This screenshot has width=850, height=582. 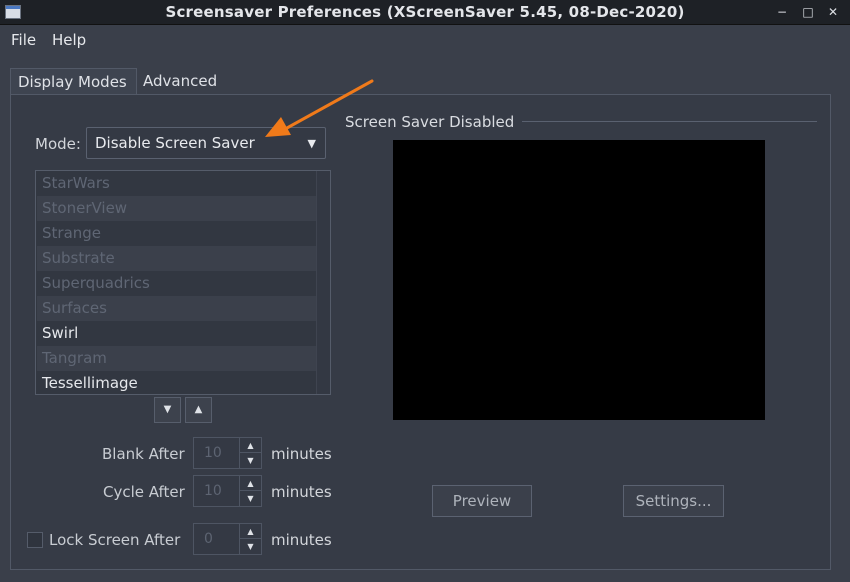 What do you see at coordinates (213, 453) in the screenshot?
I see `blank-after-value: 10` at bounding box center [213, 453].